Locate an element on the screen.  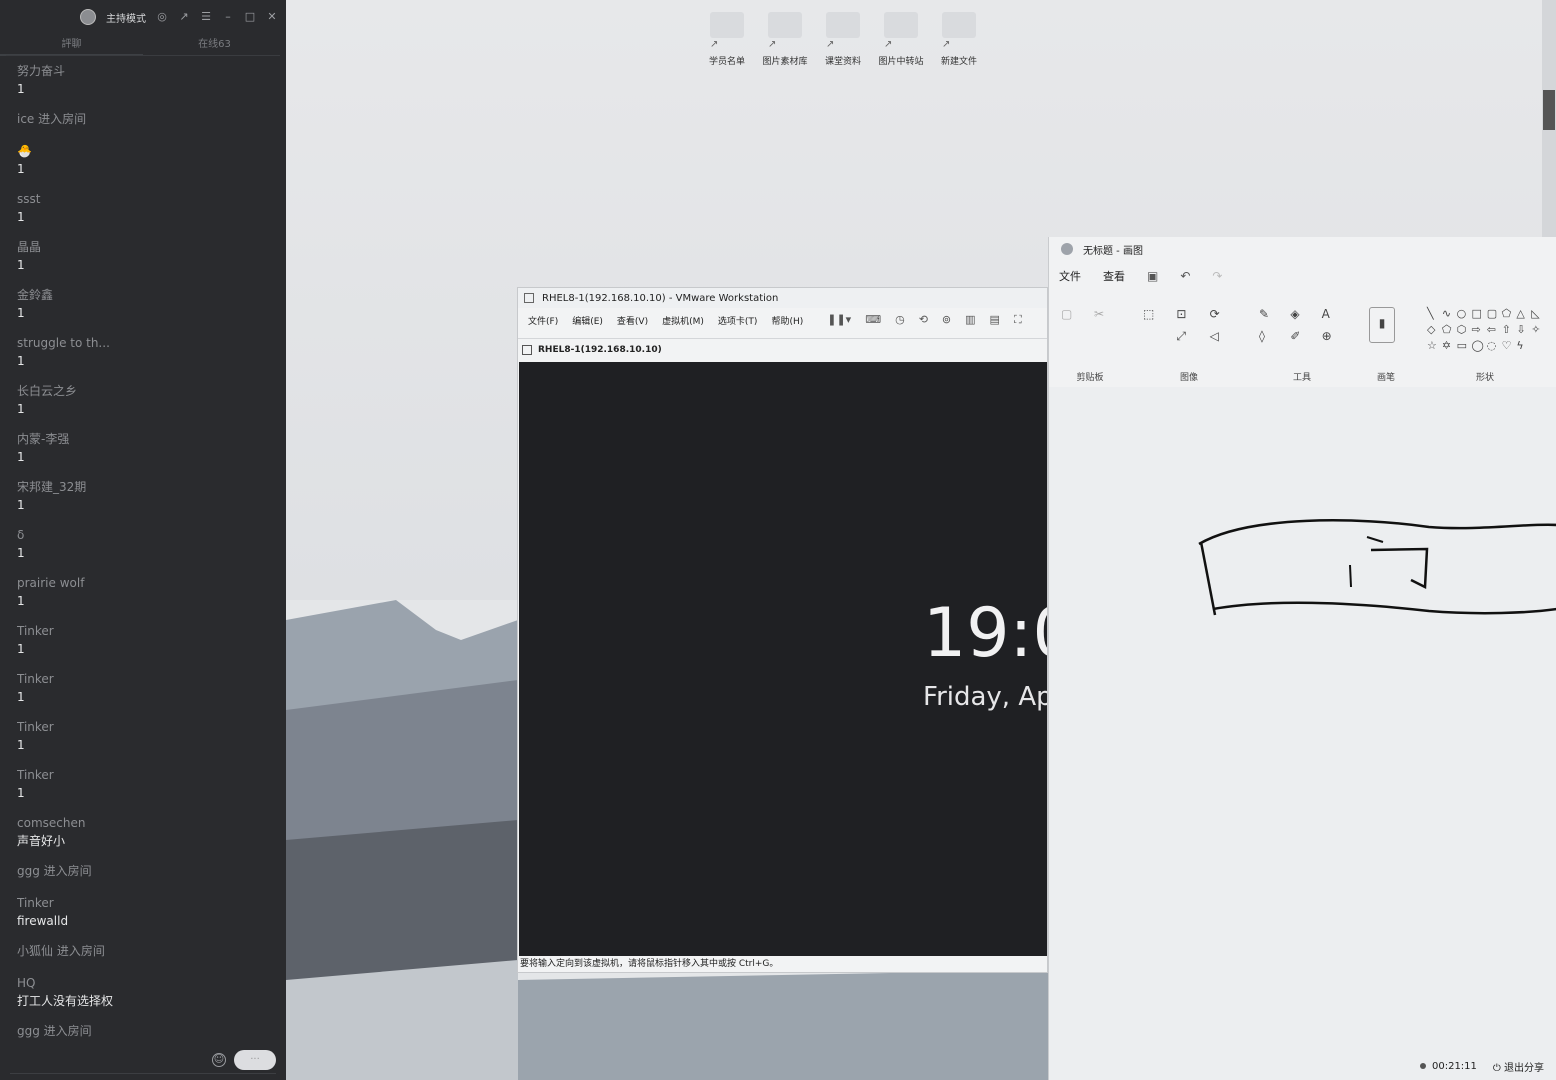
callout-oval-shape-icon: ◯ is located at coordinates (1477, 345).